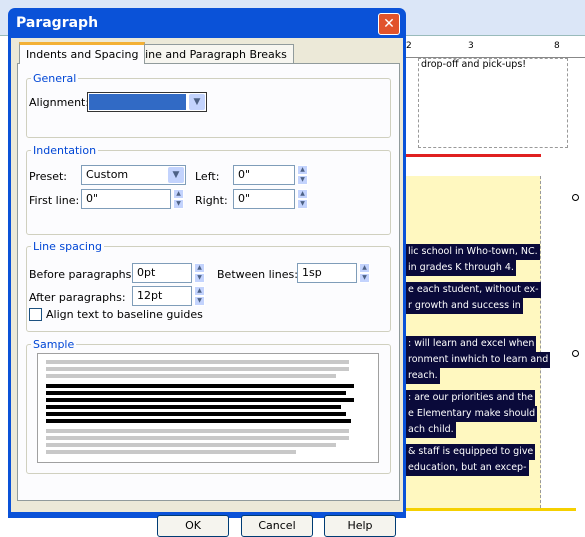  Describe the element at coordinates (124, 314) in the screenshot. I see `baseline-label: Align text to baseline guides` at that location.